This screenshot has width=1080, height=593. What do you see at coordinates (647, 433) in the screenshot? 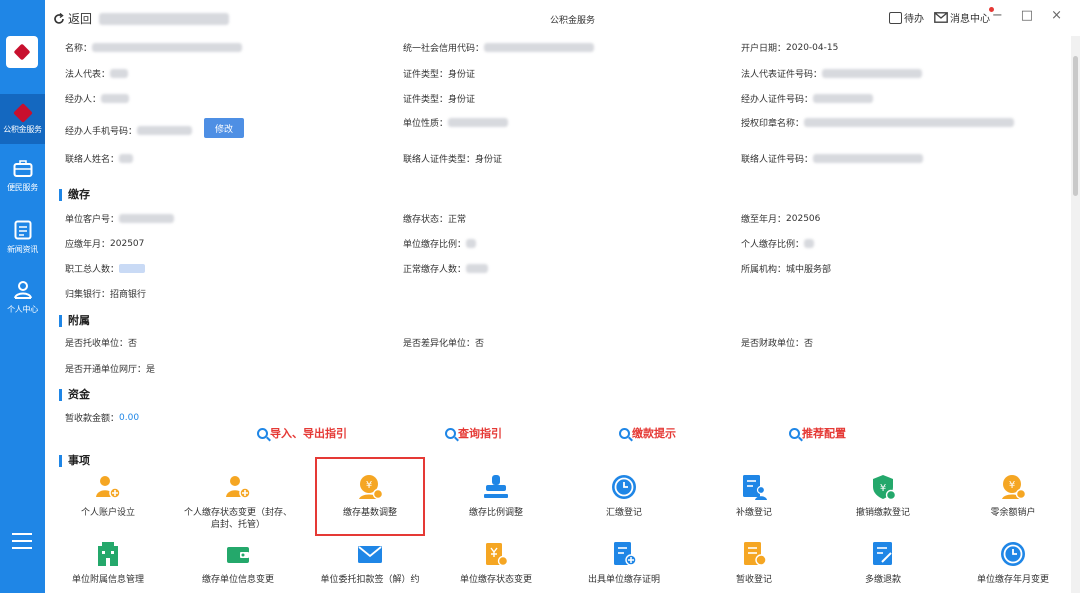
I see `guide-payment-tip: 缴款提示` at bounding box center [647, 433].